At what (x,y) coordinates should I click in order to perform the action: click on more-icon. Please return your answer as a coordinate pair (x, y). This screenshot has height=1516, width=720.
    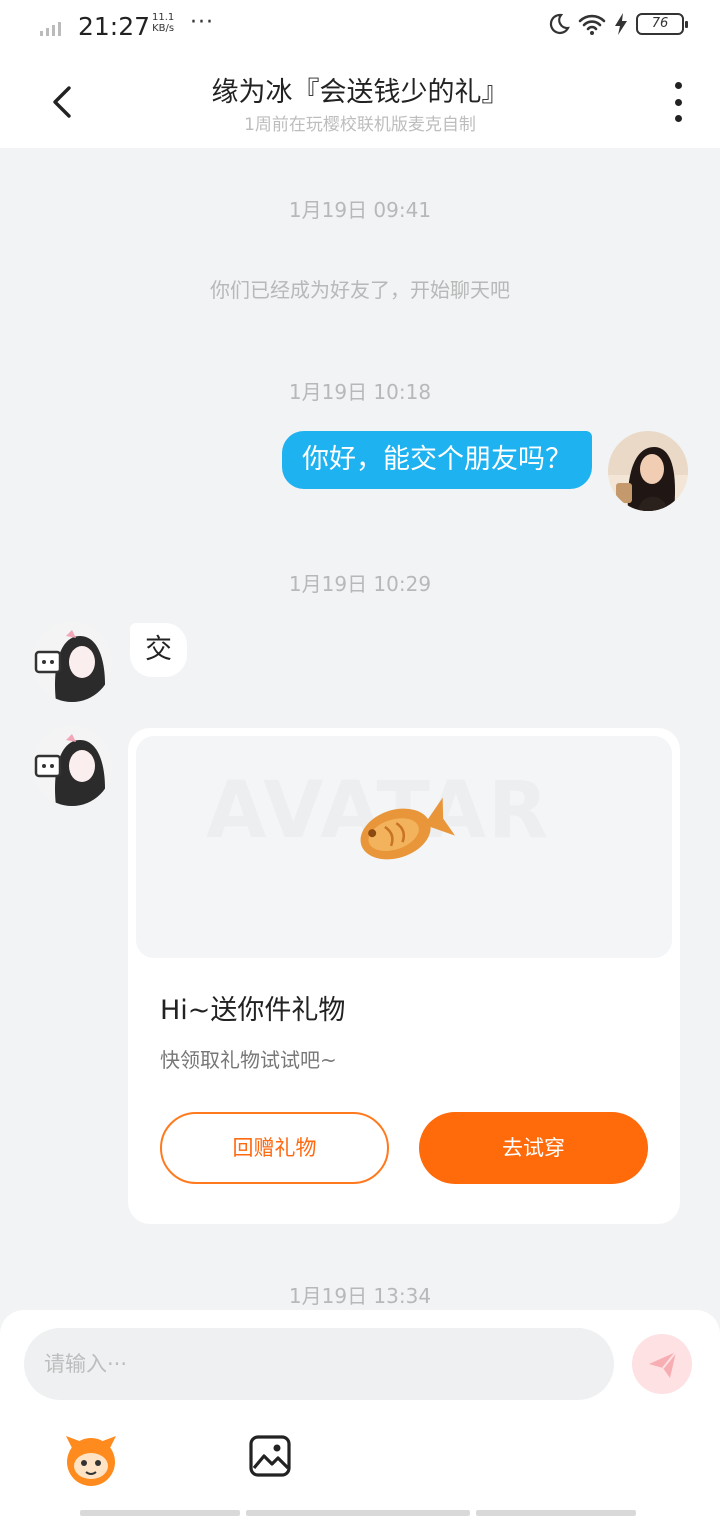
    Looking at the image, I should click on (678, 85).